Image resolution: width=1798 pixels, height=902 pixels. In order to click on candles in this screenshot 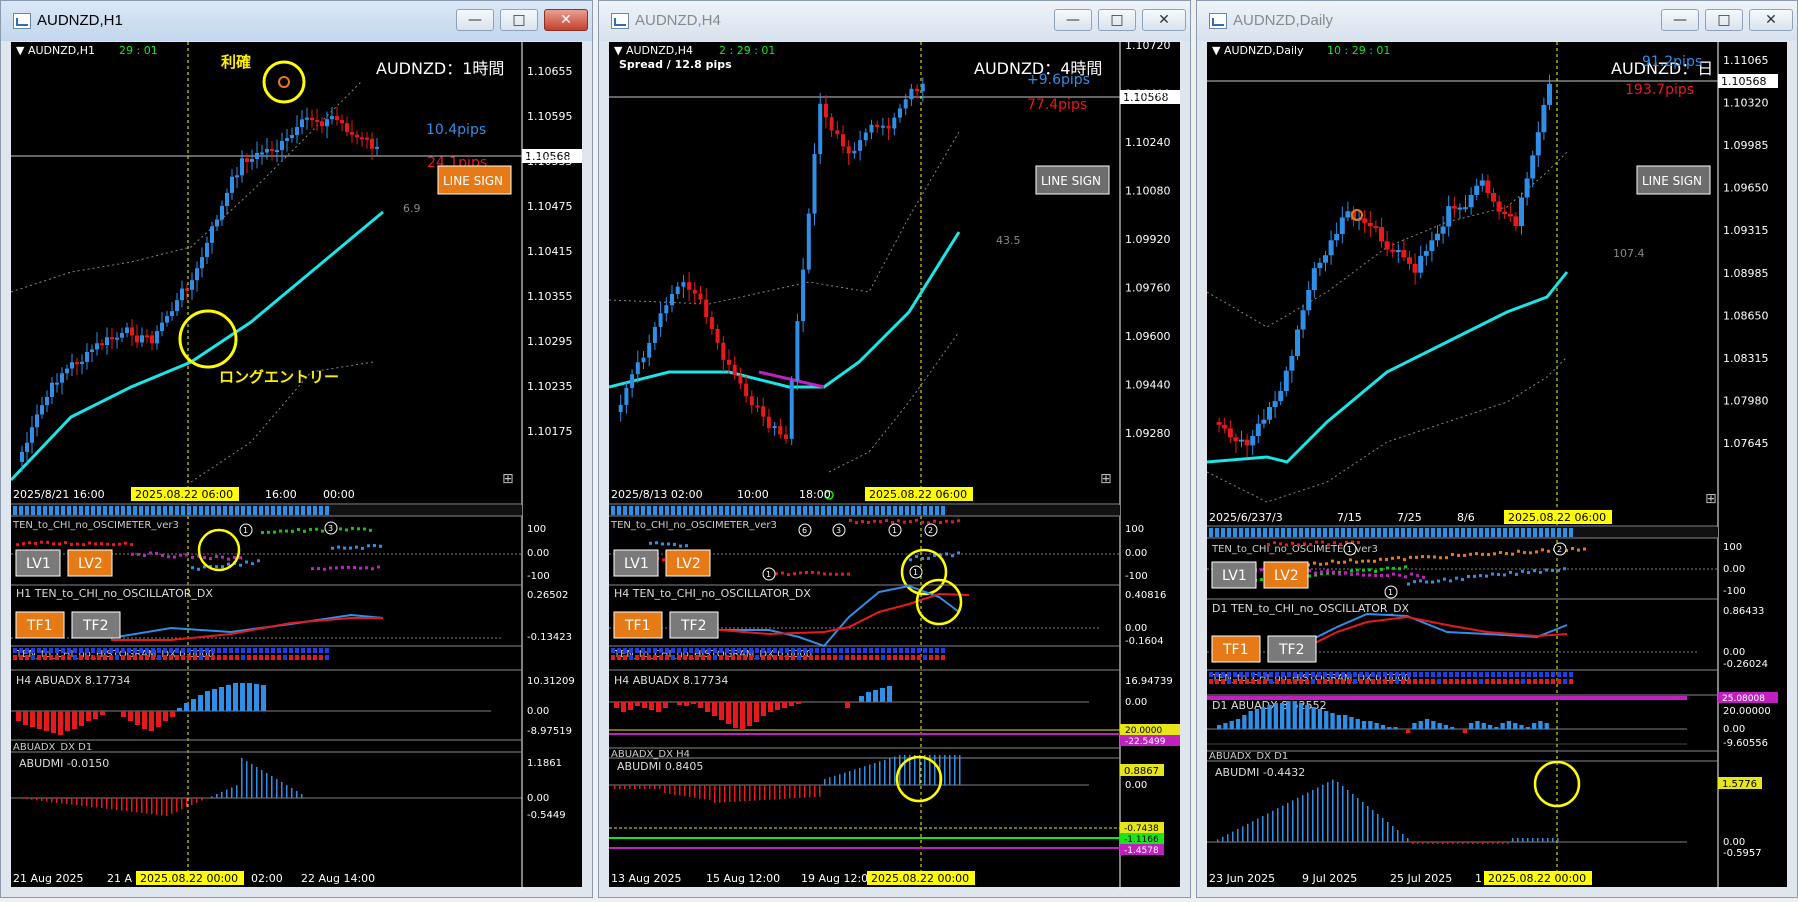, I will do `click(771, 261)`.